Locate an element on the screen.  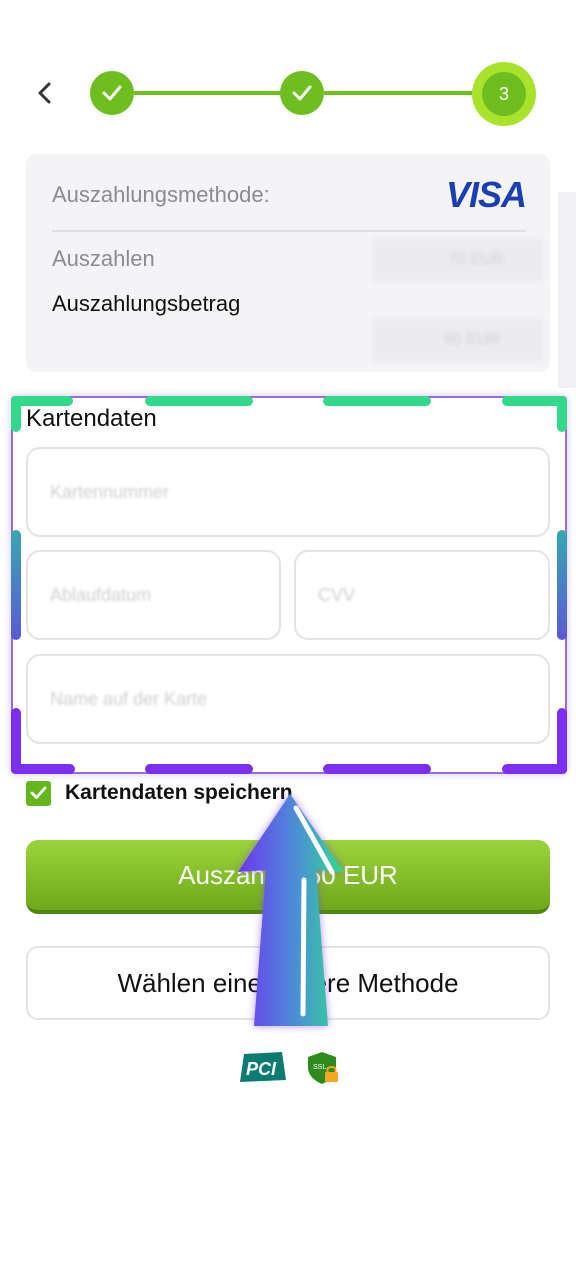
cardholder-name-field is located at coordinates (288, 699).